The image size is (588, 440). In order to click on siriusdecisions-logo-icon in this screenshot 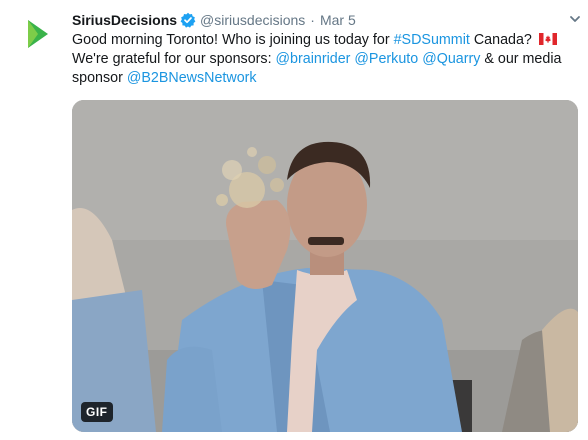, I will do `click(34, 32)`.